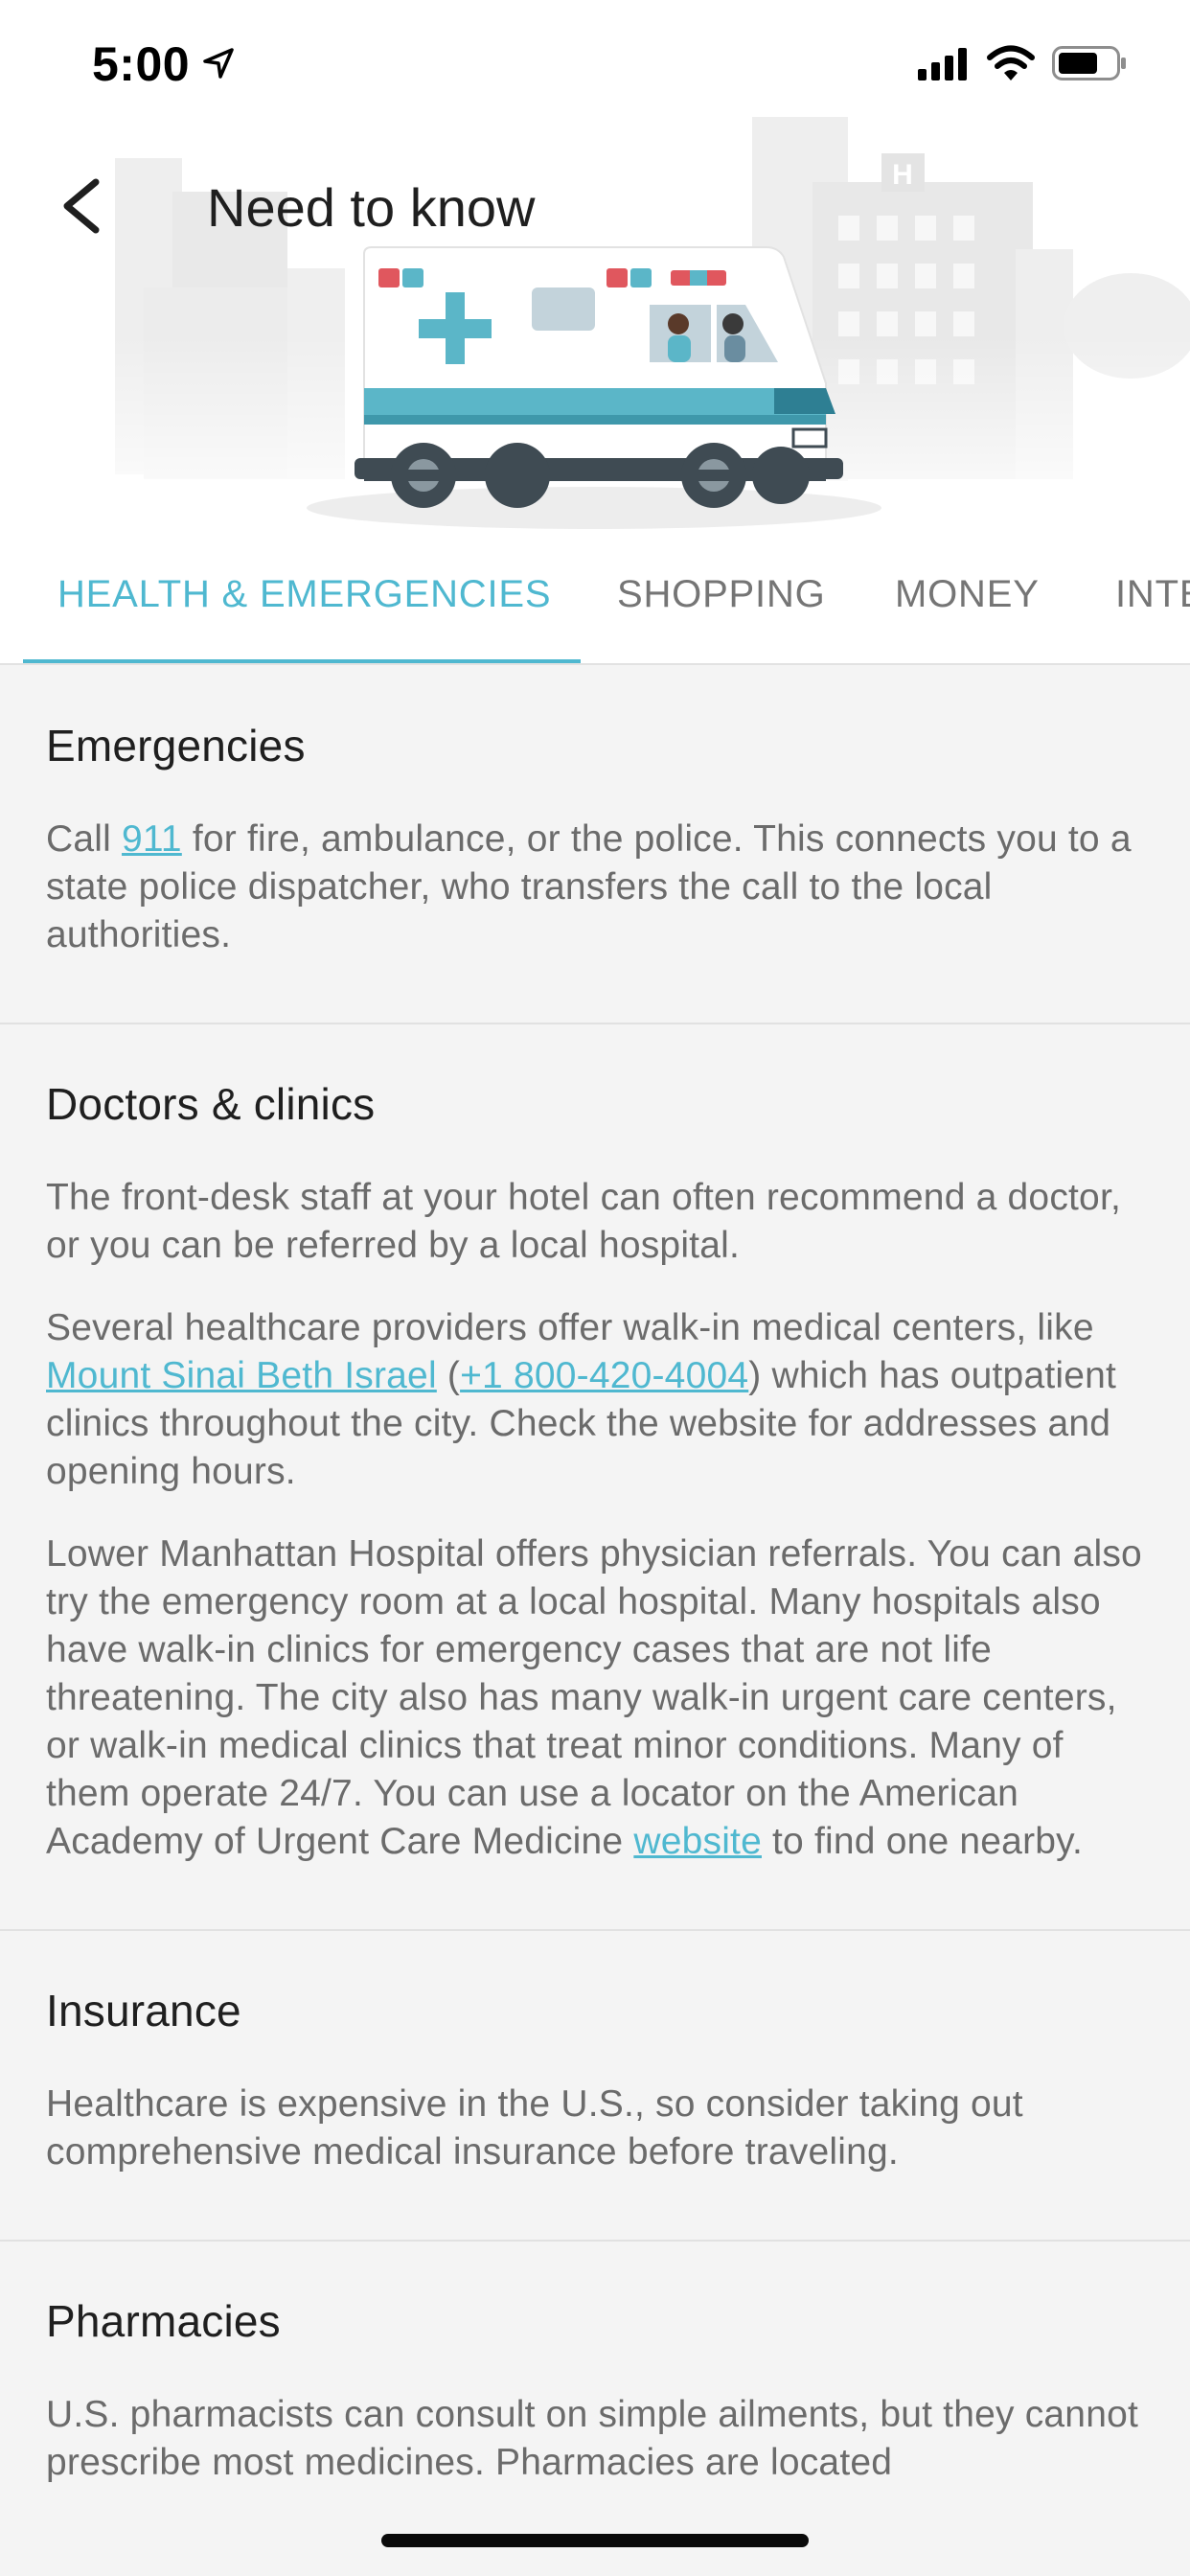  Describe the element at coordinates (698, 1841) in the screenshot. I see `link-aaucm-website: website` at that location.